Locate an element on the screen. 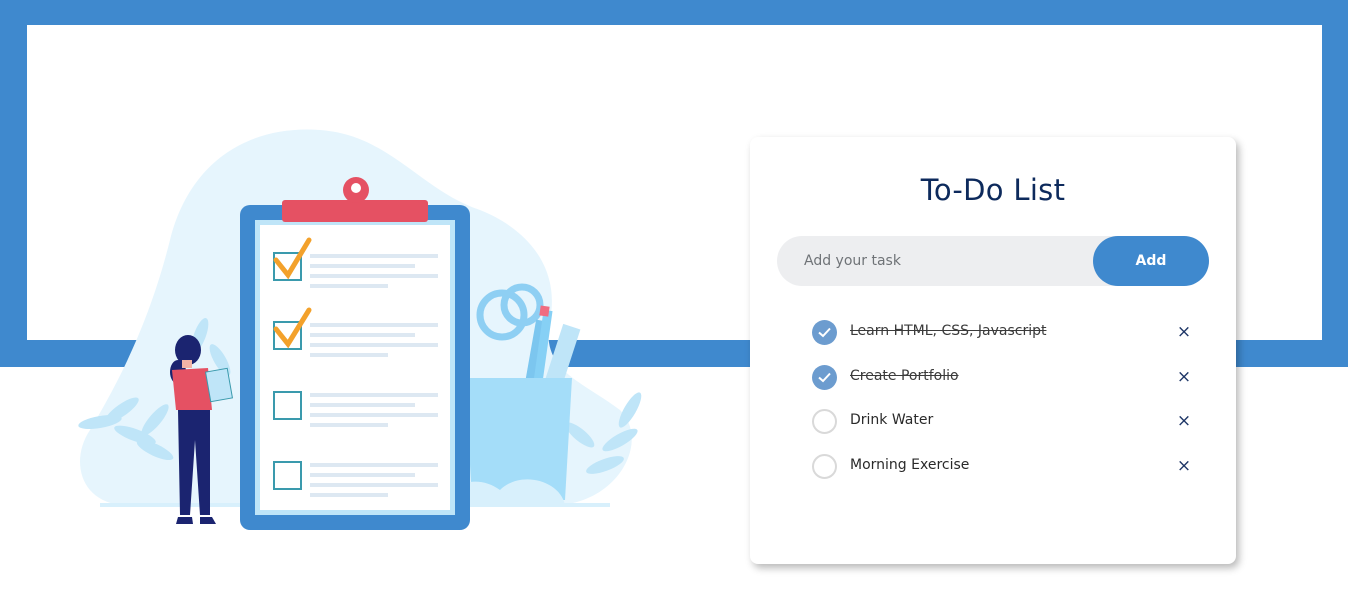 The image size is (1348, 612). task-label: Drink Water is located at coordinates (892, 420).